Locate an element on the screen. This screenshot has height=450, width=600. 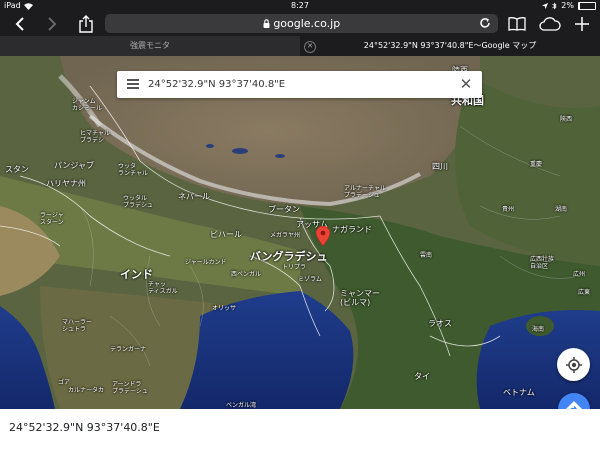
cloud-icon is located at coordinates (550, 24).